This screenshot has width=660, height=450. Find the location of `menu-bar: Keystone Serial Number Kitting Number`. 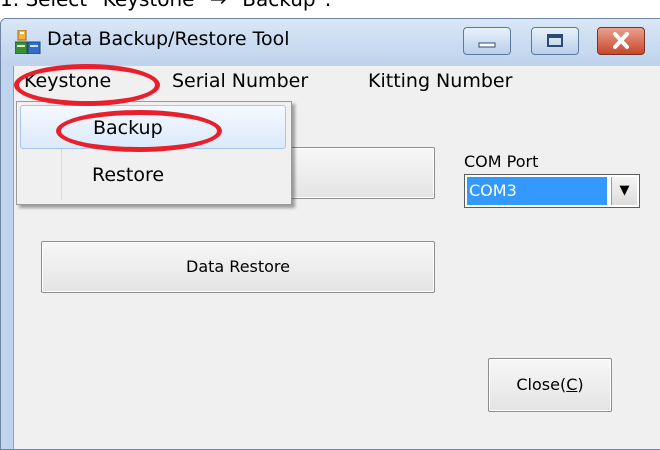

menu-bar: Keystone Serial Number Kitting Number is located at coordinates (337, 84).